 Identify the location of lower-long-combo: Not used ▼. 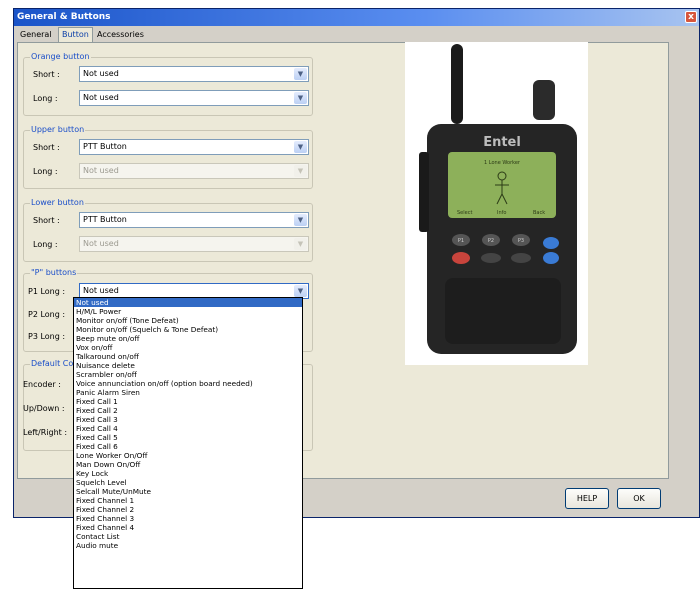
(194, 244).